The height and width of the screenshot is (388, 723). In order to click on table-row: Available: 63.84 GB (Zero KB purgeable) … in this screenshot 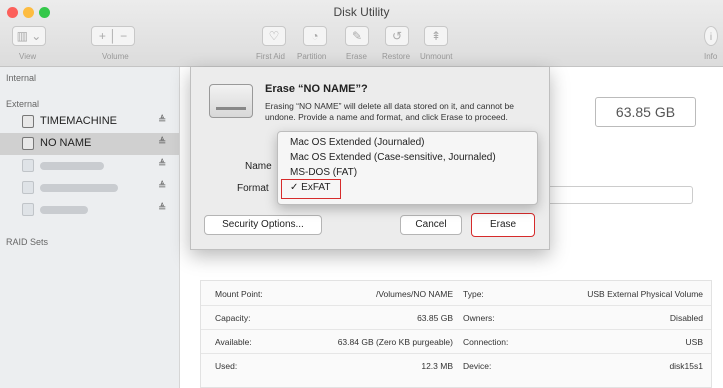, I will do `click(456, 341)`.